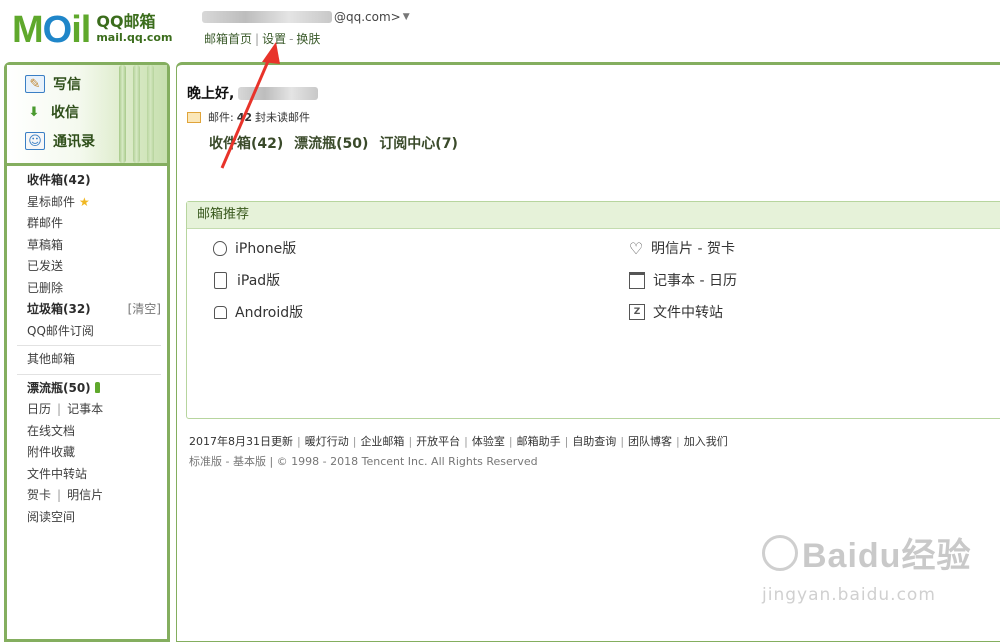 The image size is (1000, 642). Describe the element at coordinates (872, 578) in the screenshot. I see `baidu-watermark: Baidu经验 jingyan.baidu.com` at that location.